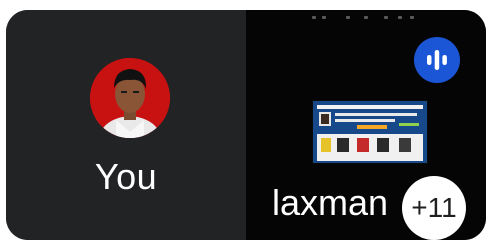  What do you see at coordinates (366, 19) in the screenshot?
I see `status-indicators` at bounding box center [366, 19].